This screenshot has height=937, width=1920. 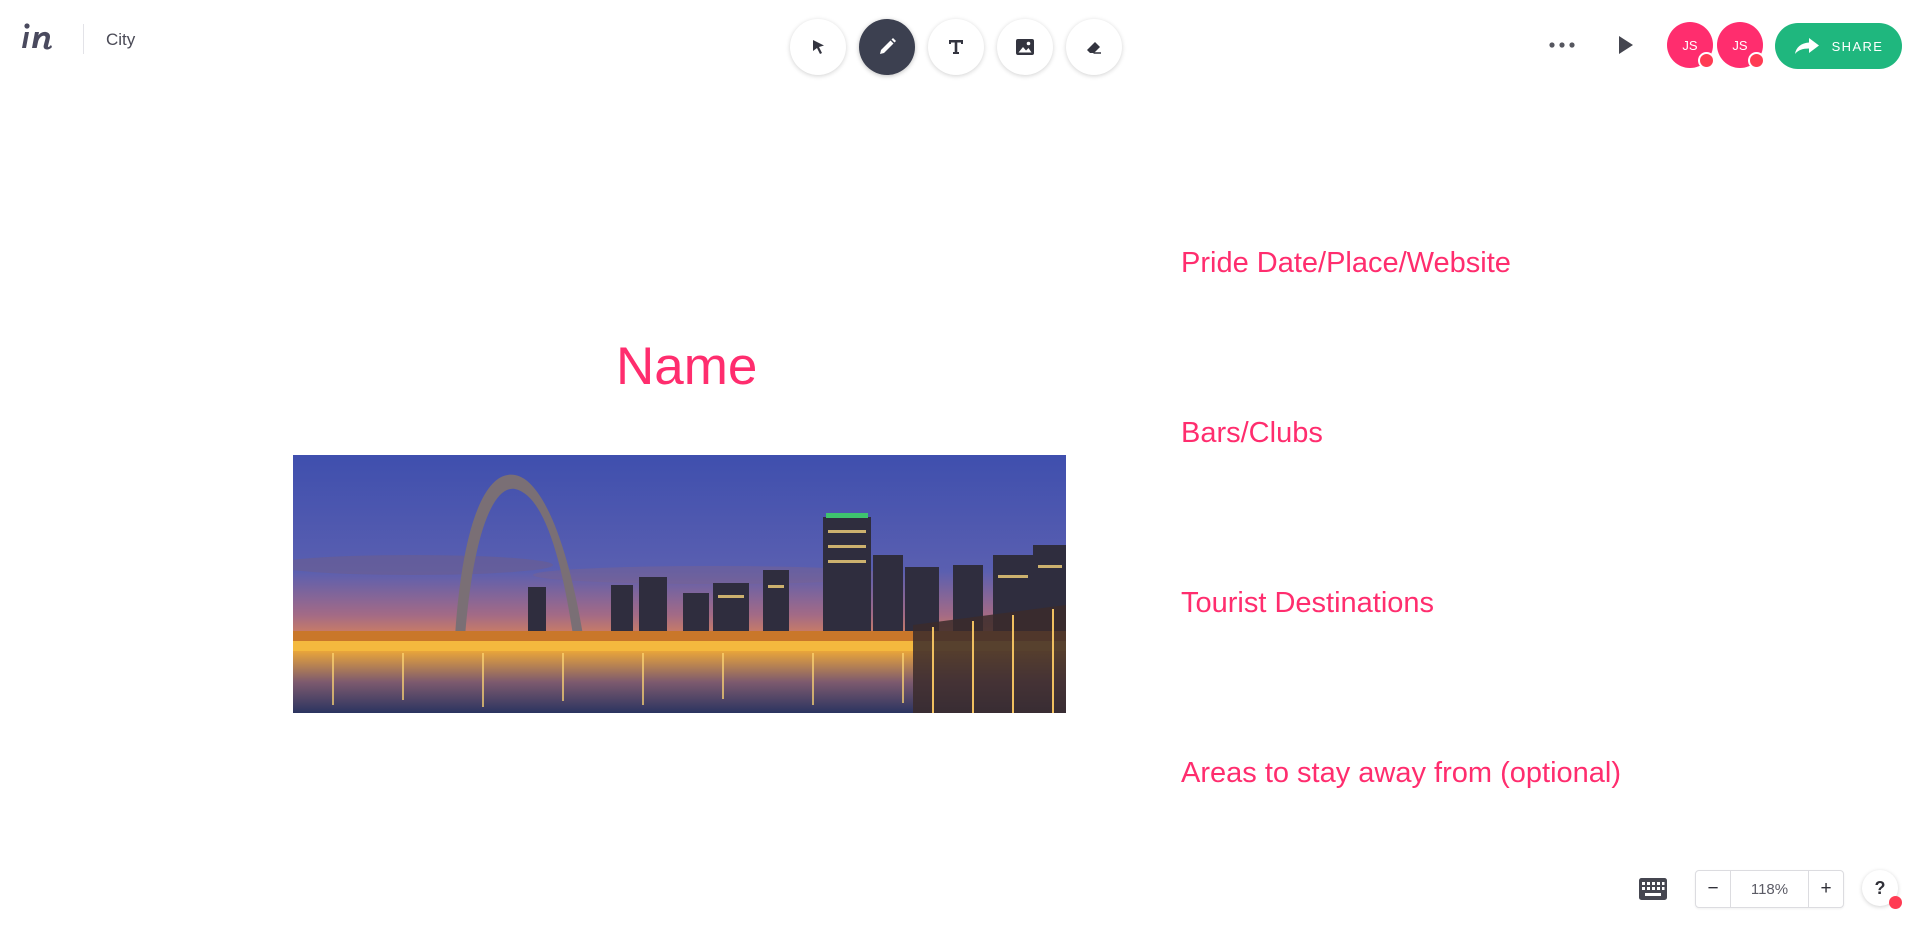 I want to click on keyboard-shortcuts-button, so click(x=1653, y=889).